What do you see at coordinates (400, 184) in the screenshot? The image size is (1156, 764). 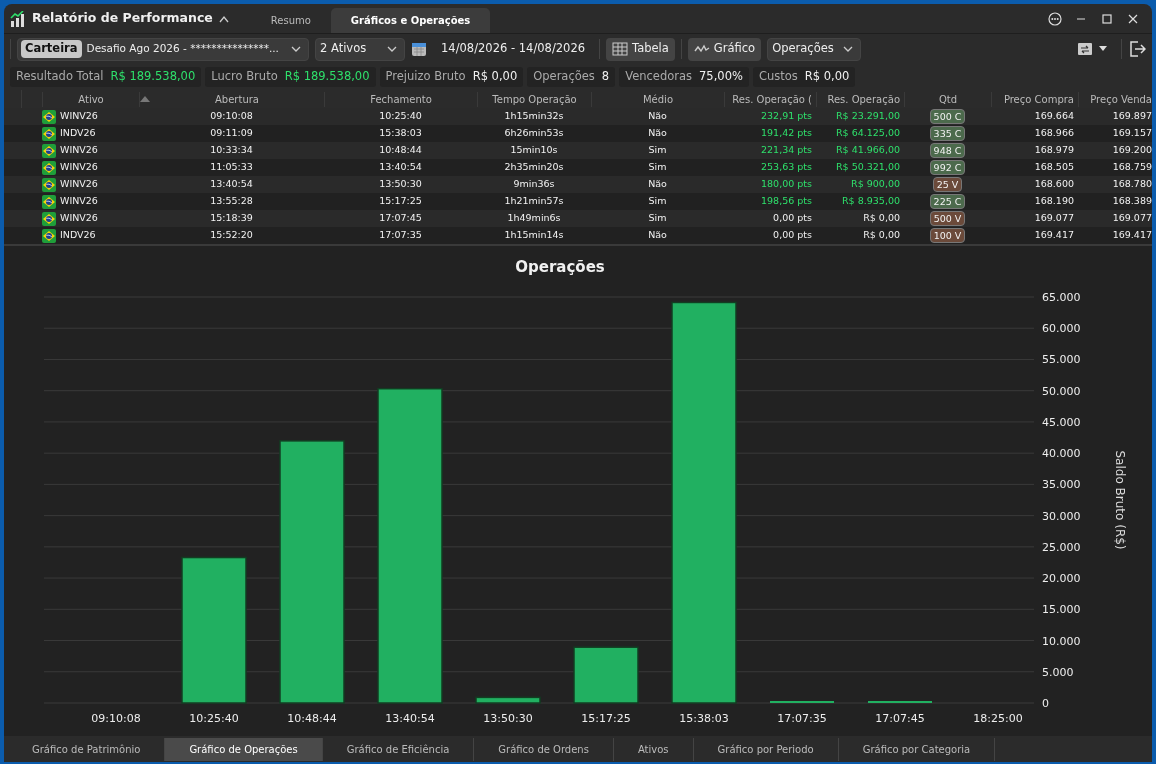 I see `table-cell-text: 13:50:30` at bounding box center [400, 184].